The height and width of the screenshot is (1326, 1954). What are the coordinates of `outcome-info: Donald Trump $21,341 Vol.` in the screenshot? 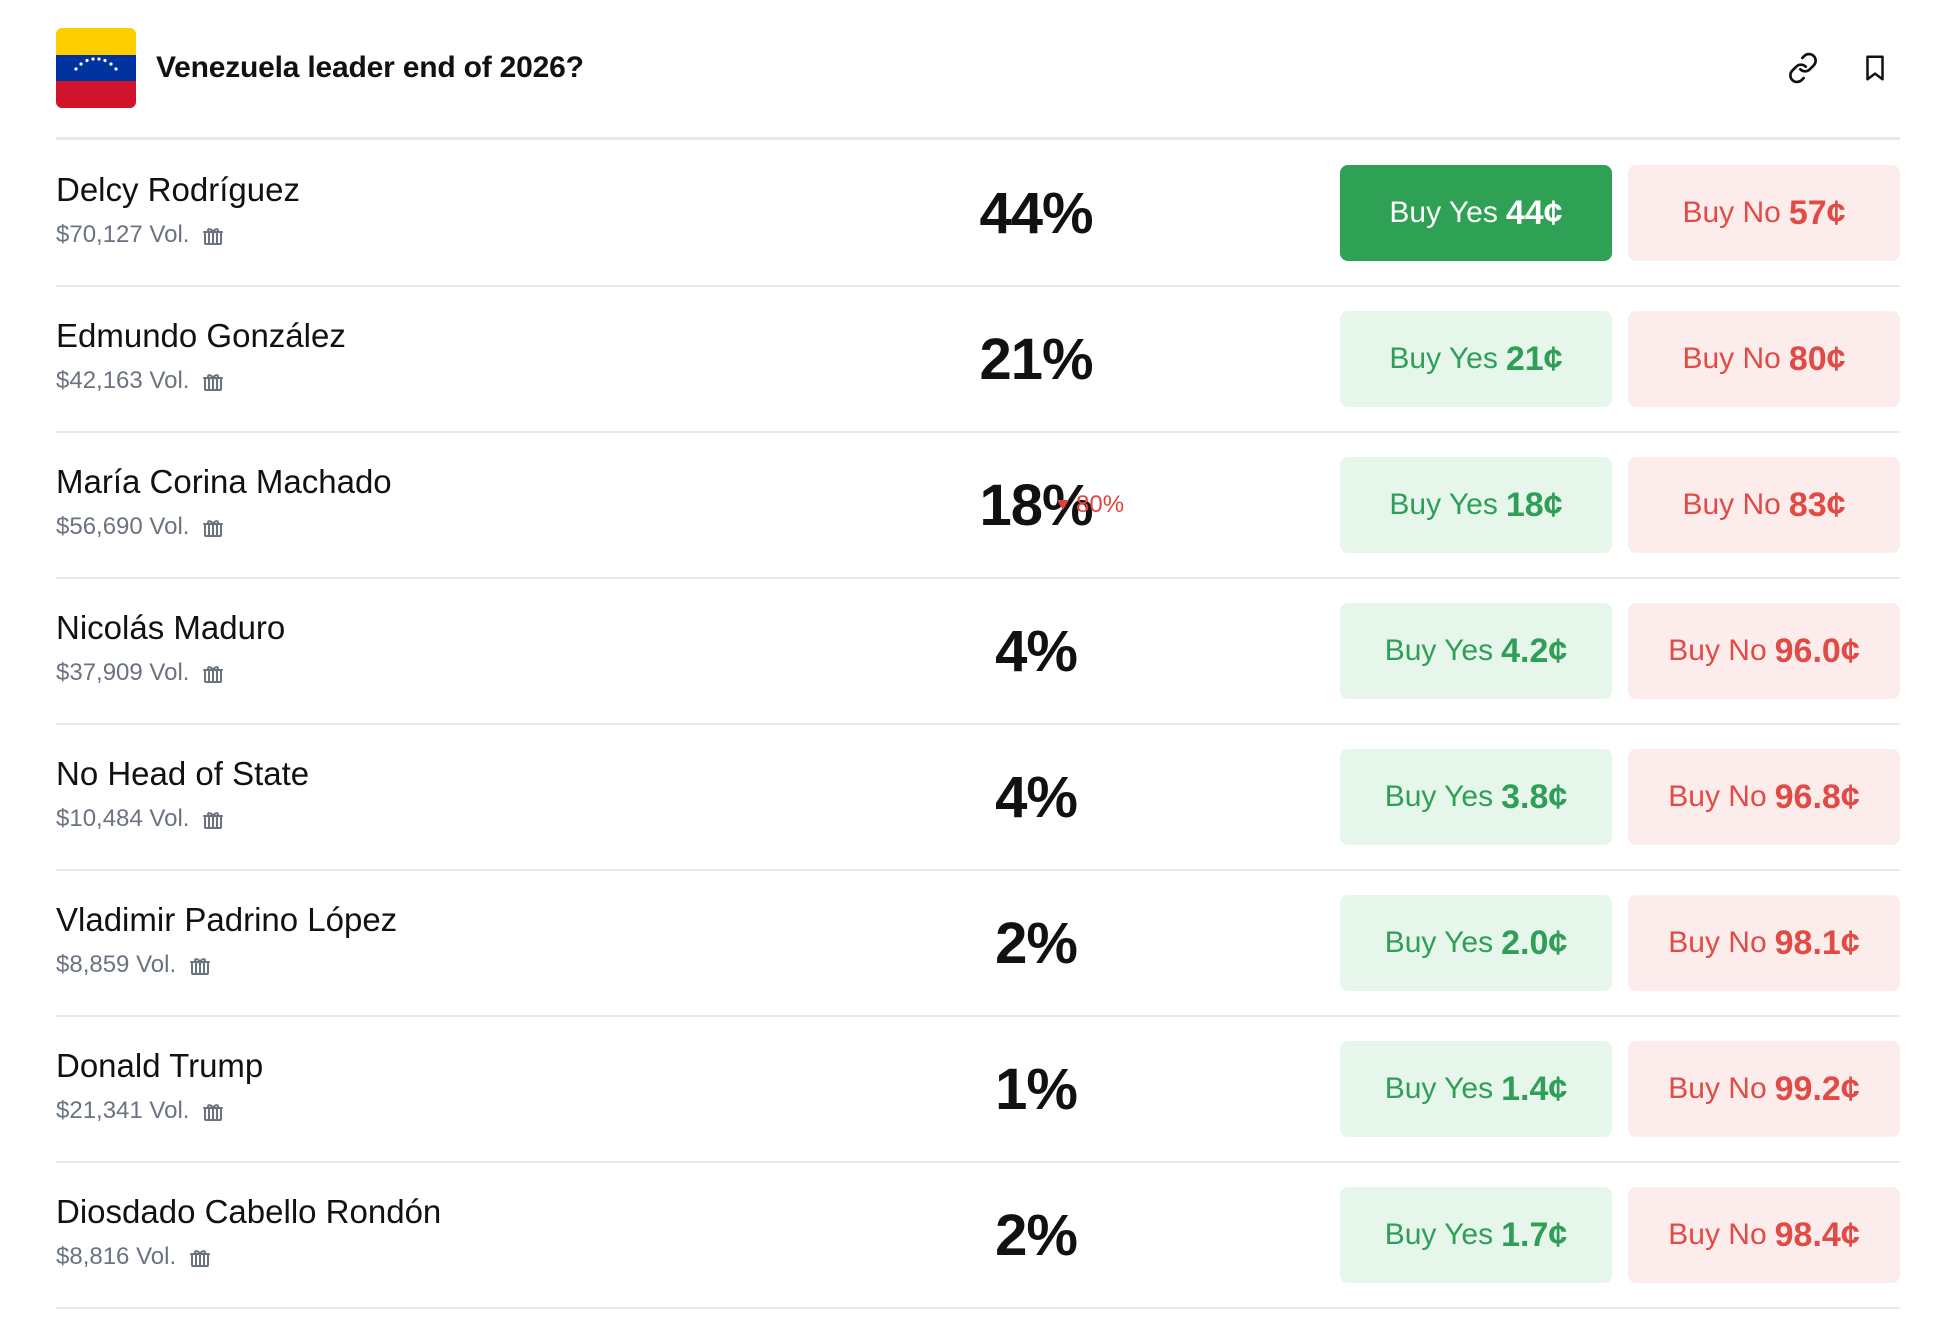 It's located at (159, 1086).